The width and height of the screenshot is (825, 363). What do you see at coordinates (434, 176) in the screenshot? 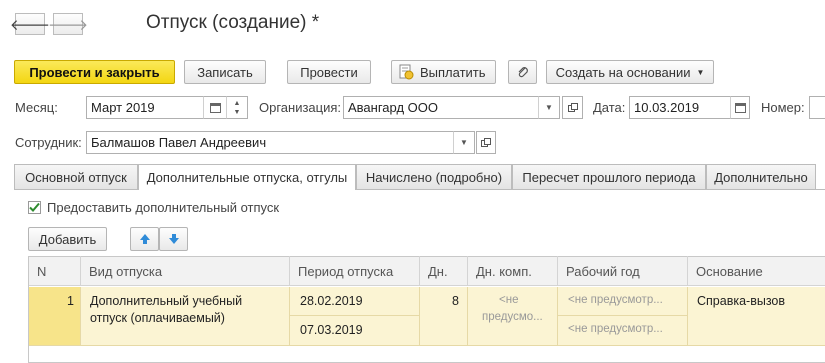
I see `tab-accrued-detailed: Начислено (подробно)` at bounding box center [434, 176].